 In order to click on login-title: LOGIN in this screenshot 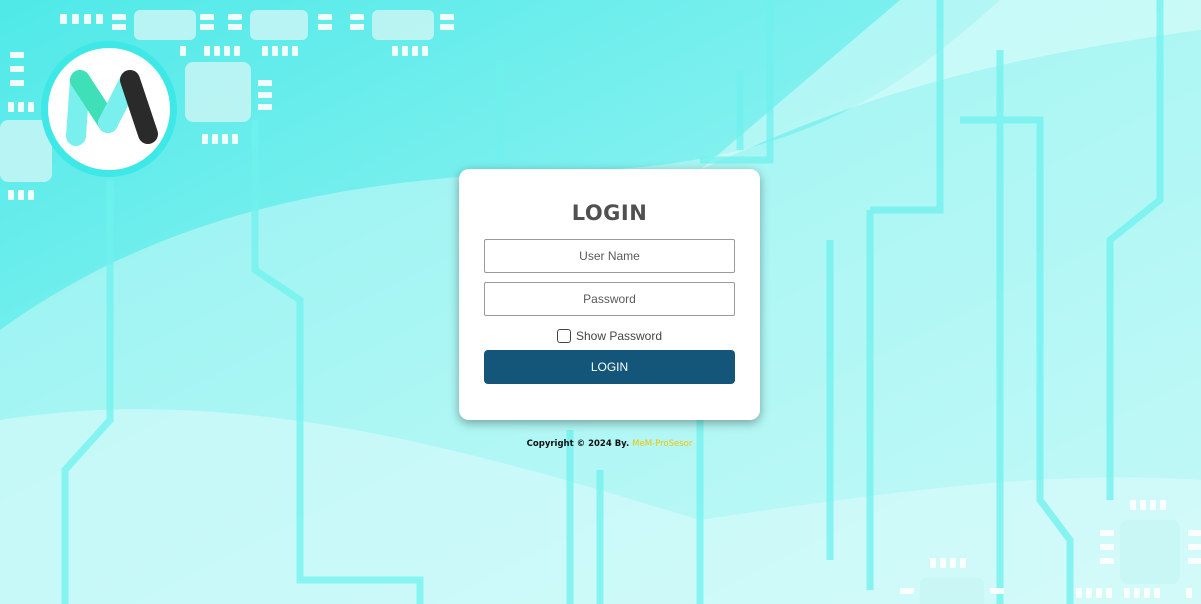, I will do `click(609, 213)`.